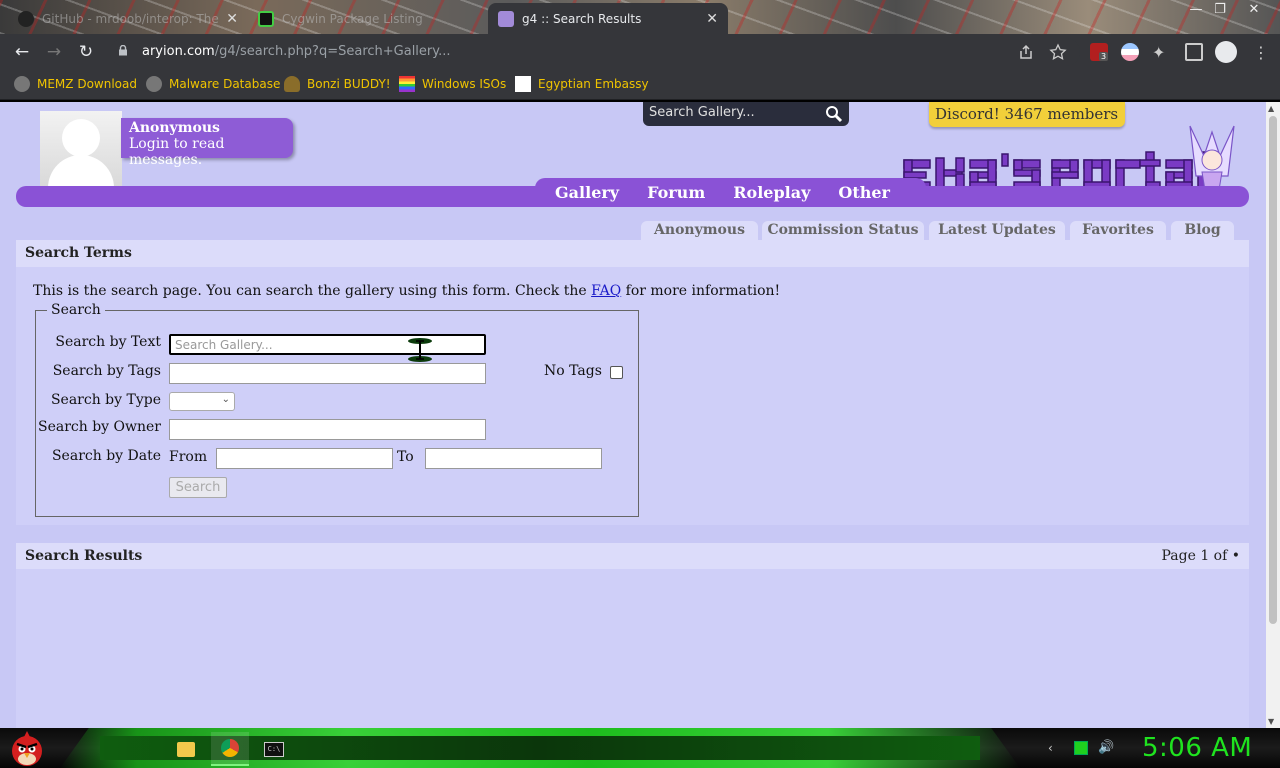  I want to click on close-window-icon: ✕, so click(1254, 9).